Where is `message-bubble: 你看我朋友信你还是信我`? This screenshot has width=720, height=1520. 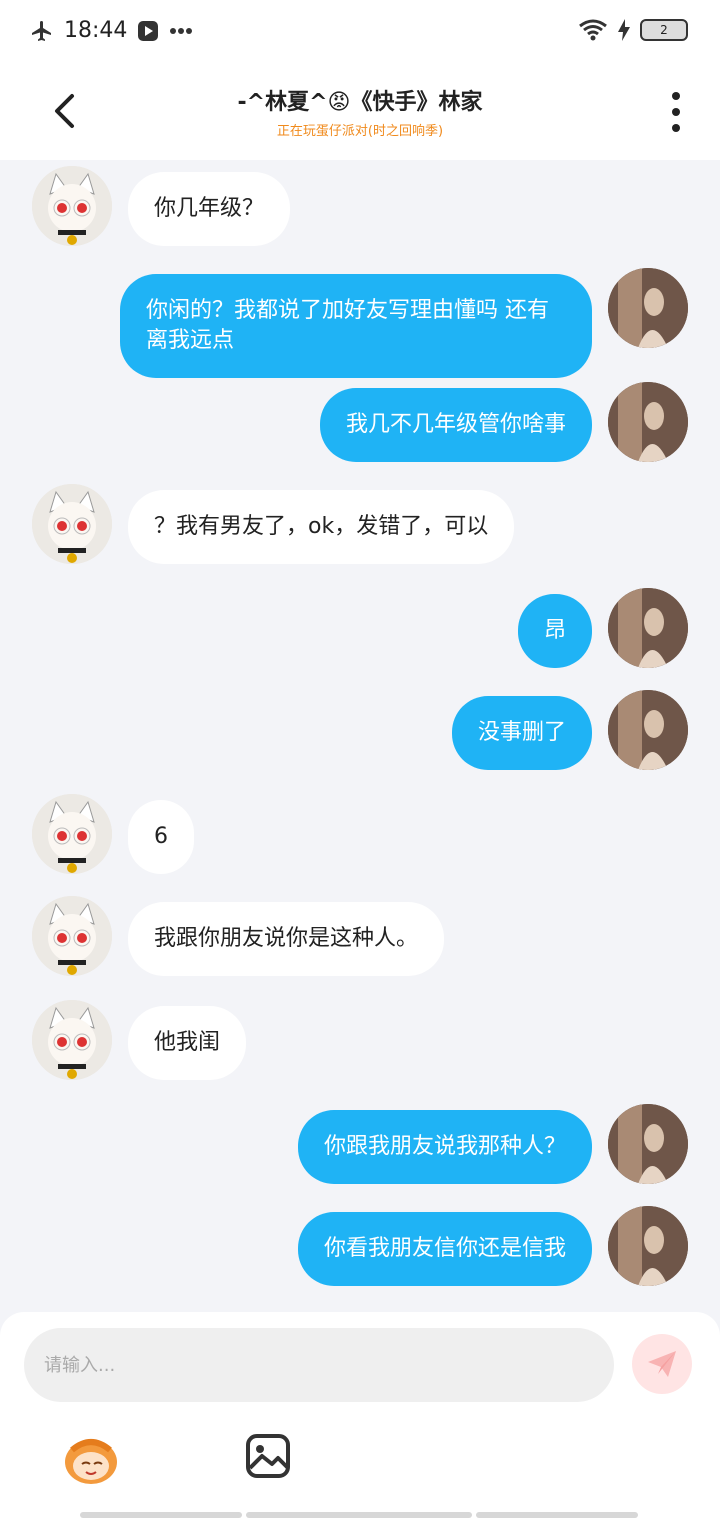 message-bubble: 你看我朋友信你还是信我 is located at coordinates (444, 1249).